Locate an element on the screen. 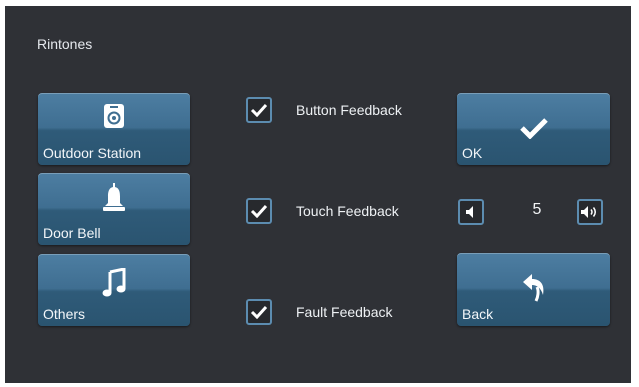 This screenshot has height=387, width=639. volume-value: 5 is located at coordinates (537, 209).